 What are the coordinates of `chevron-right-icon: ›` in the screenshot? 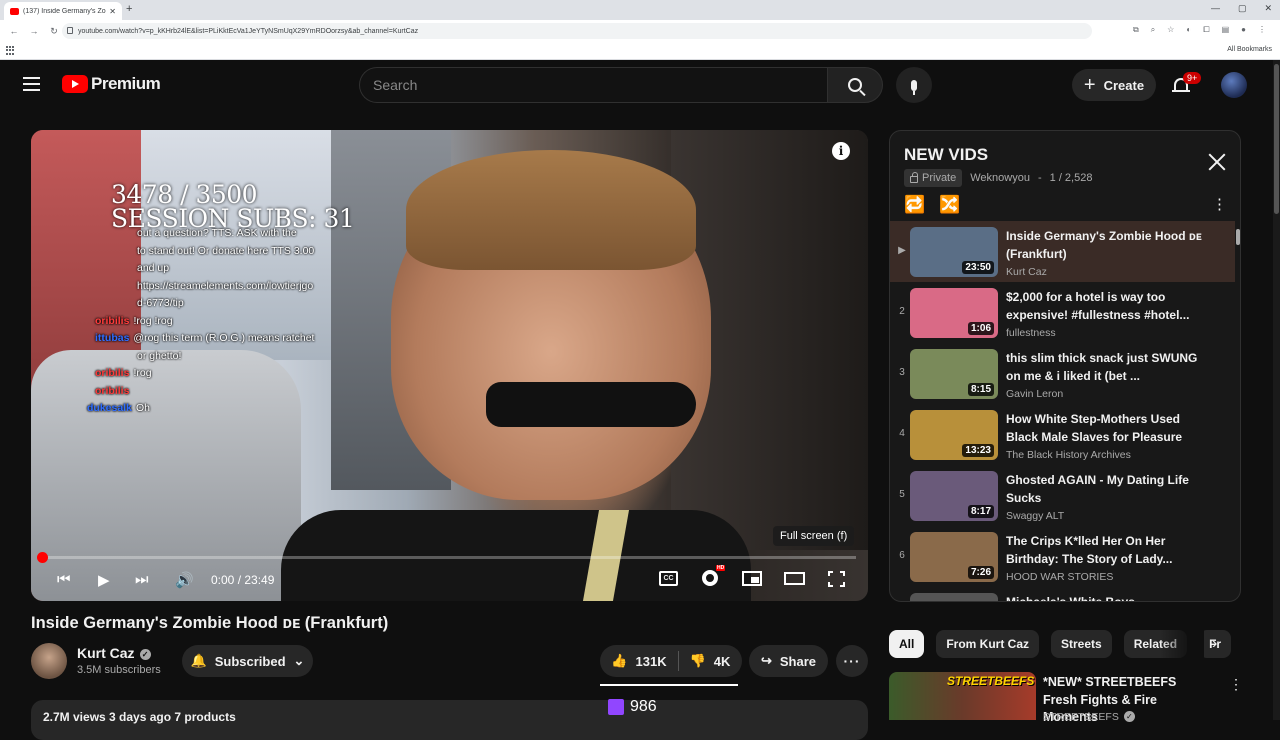 It's located at (1214, 644).